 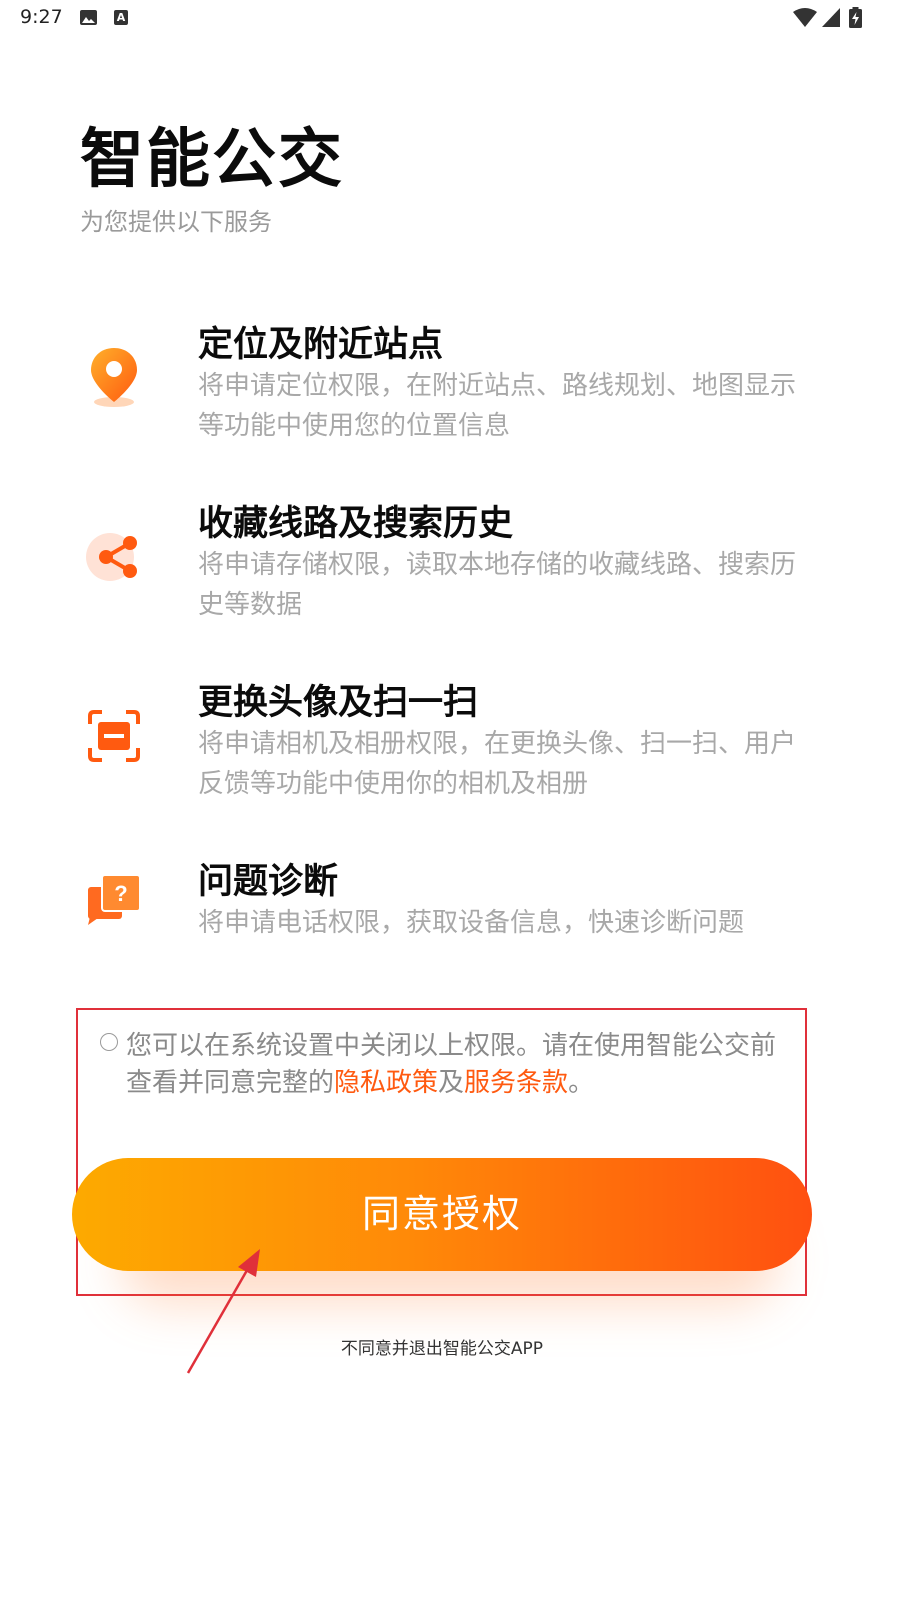 What do you see at coordinates (114, 377) in the screenshot?
I see `location-pin-icon` at bounding box center [114, 377].